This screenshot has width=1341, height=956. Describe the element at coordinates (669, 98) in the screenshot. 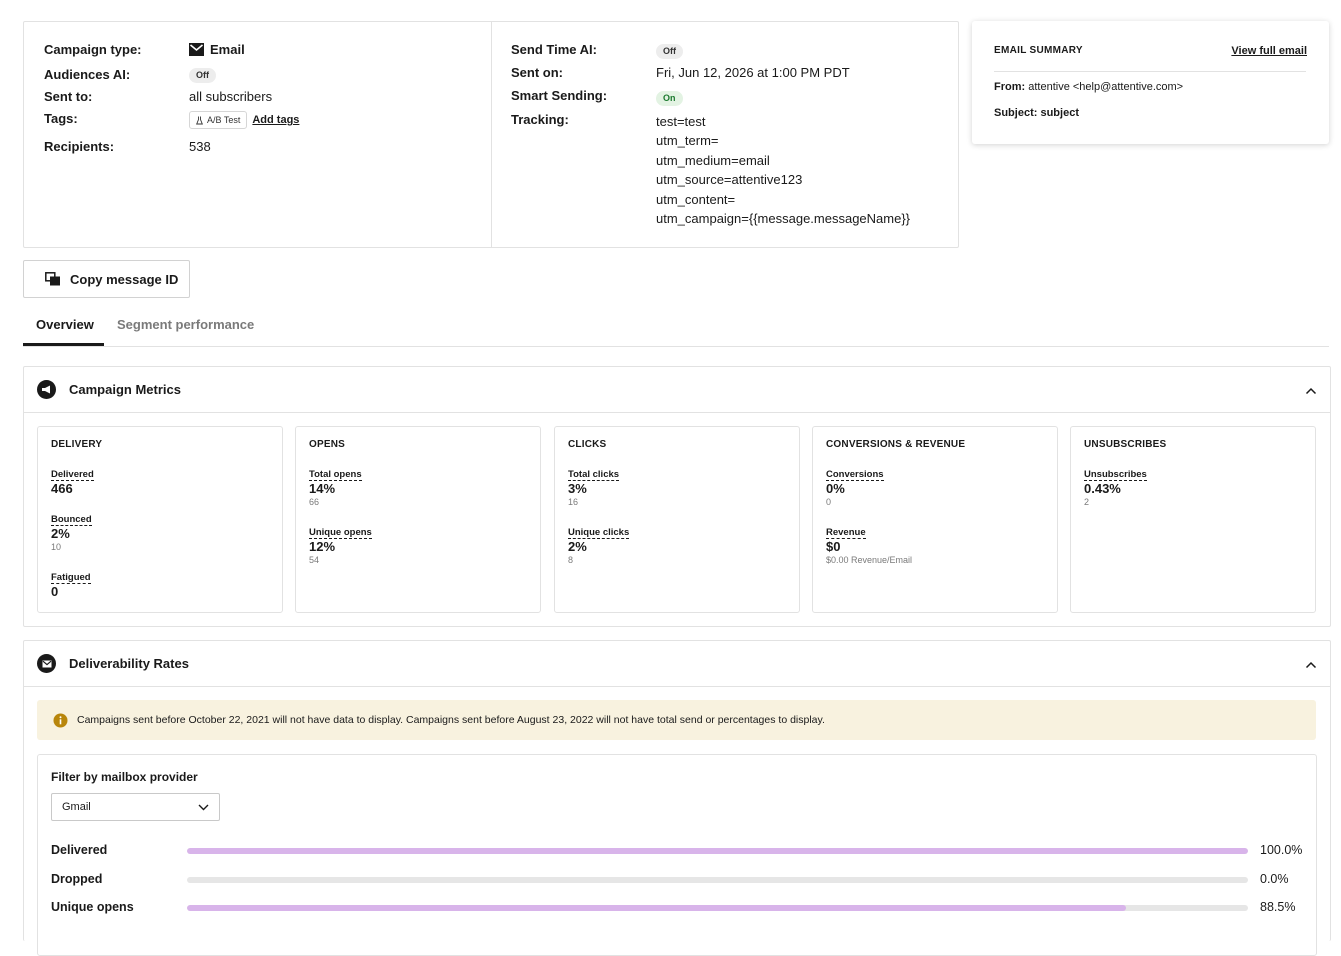

I see `smart-sending-badge: On` at that location.